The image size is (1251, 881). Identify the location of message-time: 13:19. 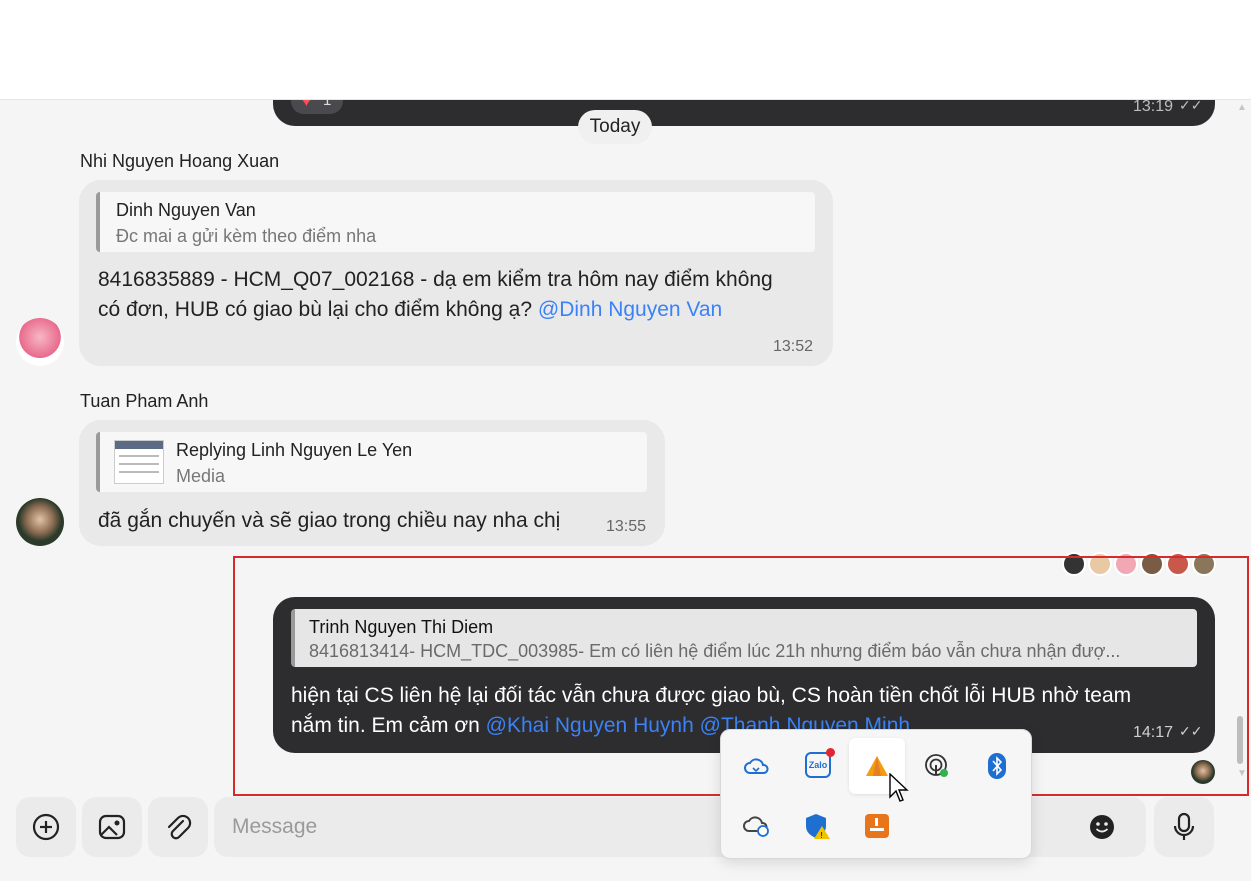
(1153, 106).